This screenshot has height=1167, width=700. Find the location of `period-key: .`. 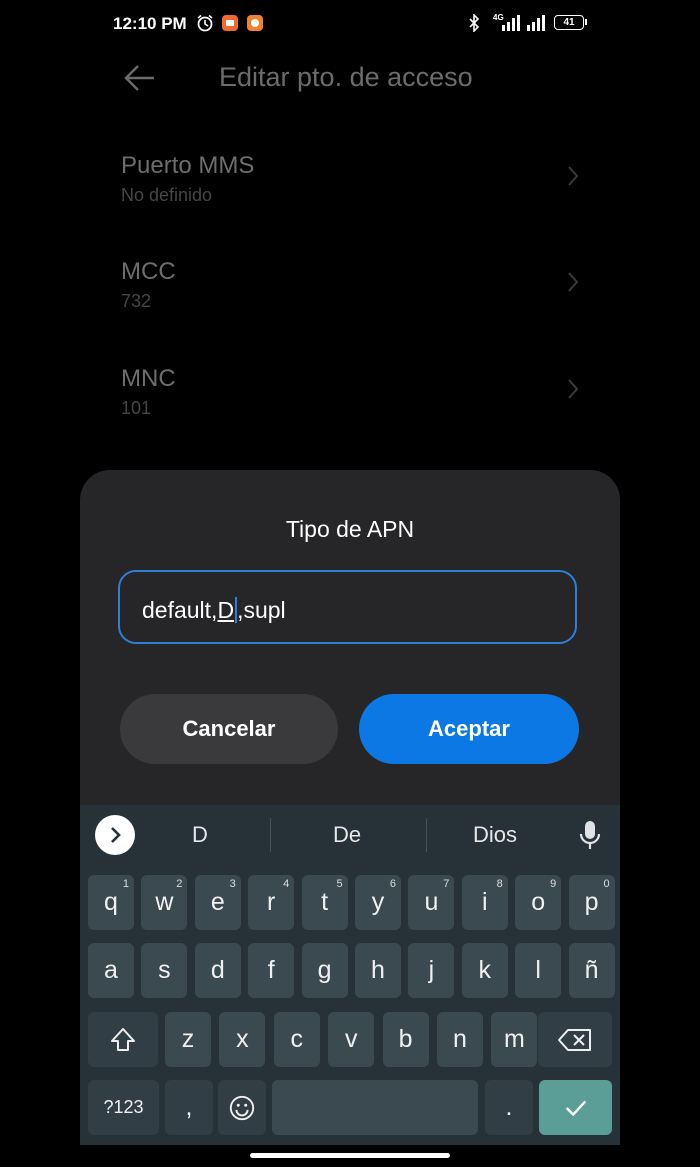

period-key: . is located at coordinates (509, 1107).